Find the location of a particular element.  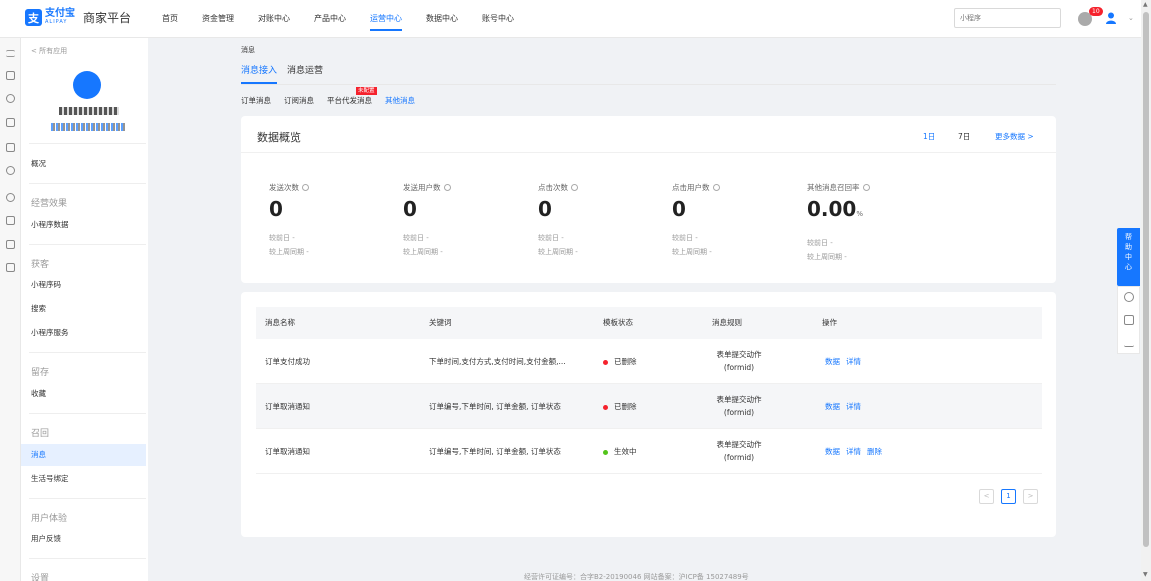

alipay-logo-icon: 支 is located at coordinates (33, 17).